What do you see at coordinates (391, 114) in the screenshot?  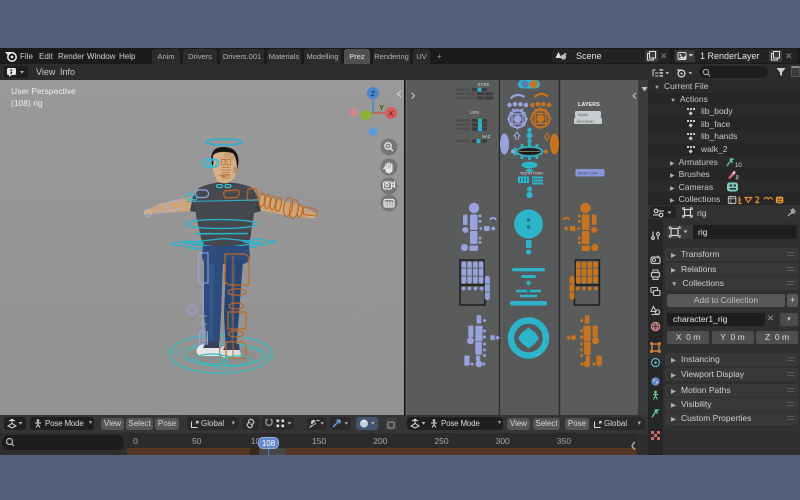 I see `svg-text: X` at bounding box center [391, 114].